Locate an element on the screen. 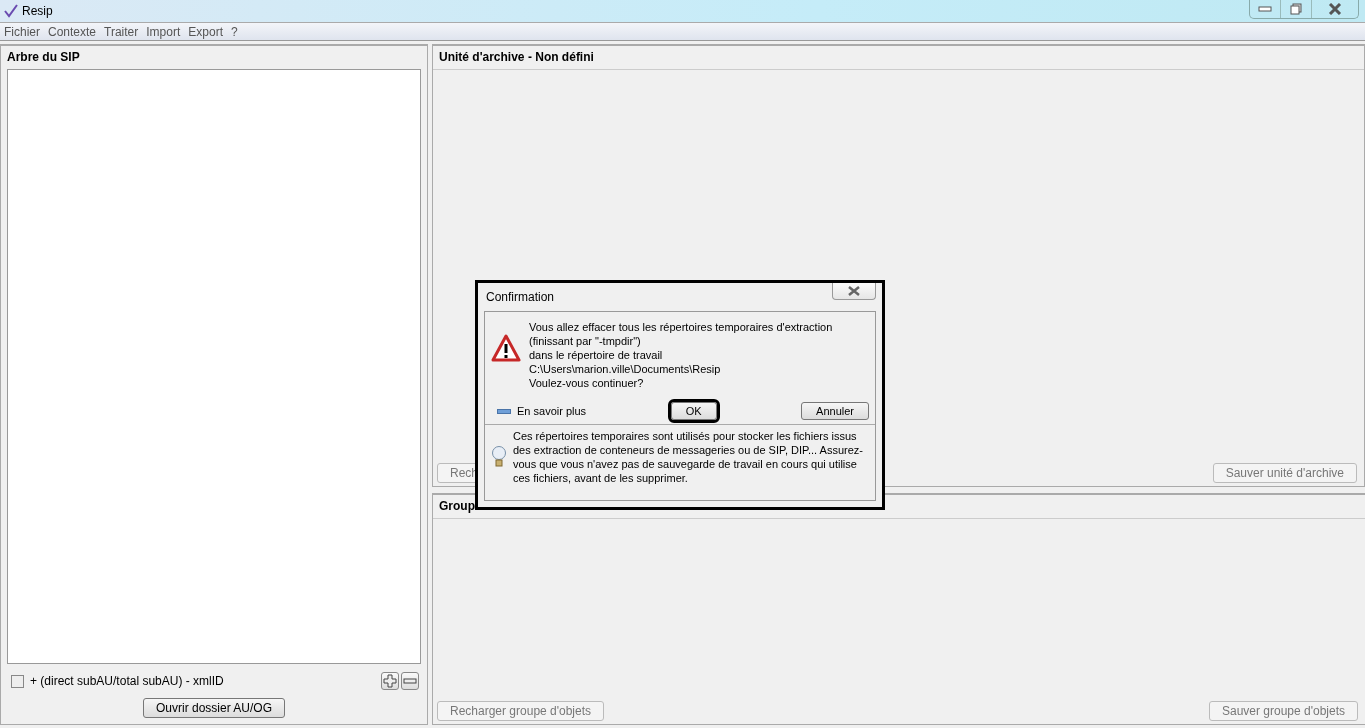 The height and width of the screenshot is (728, 1365). plus-icon is located at coordinates (390, 681).